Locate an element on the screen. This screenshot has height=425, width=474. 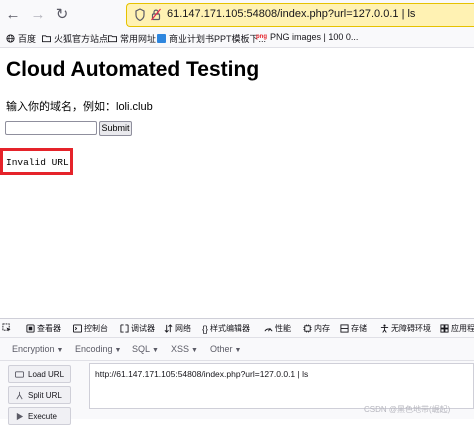
insecure-lock-icon is located at coordinates (156, 14).